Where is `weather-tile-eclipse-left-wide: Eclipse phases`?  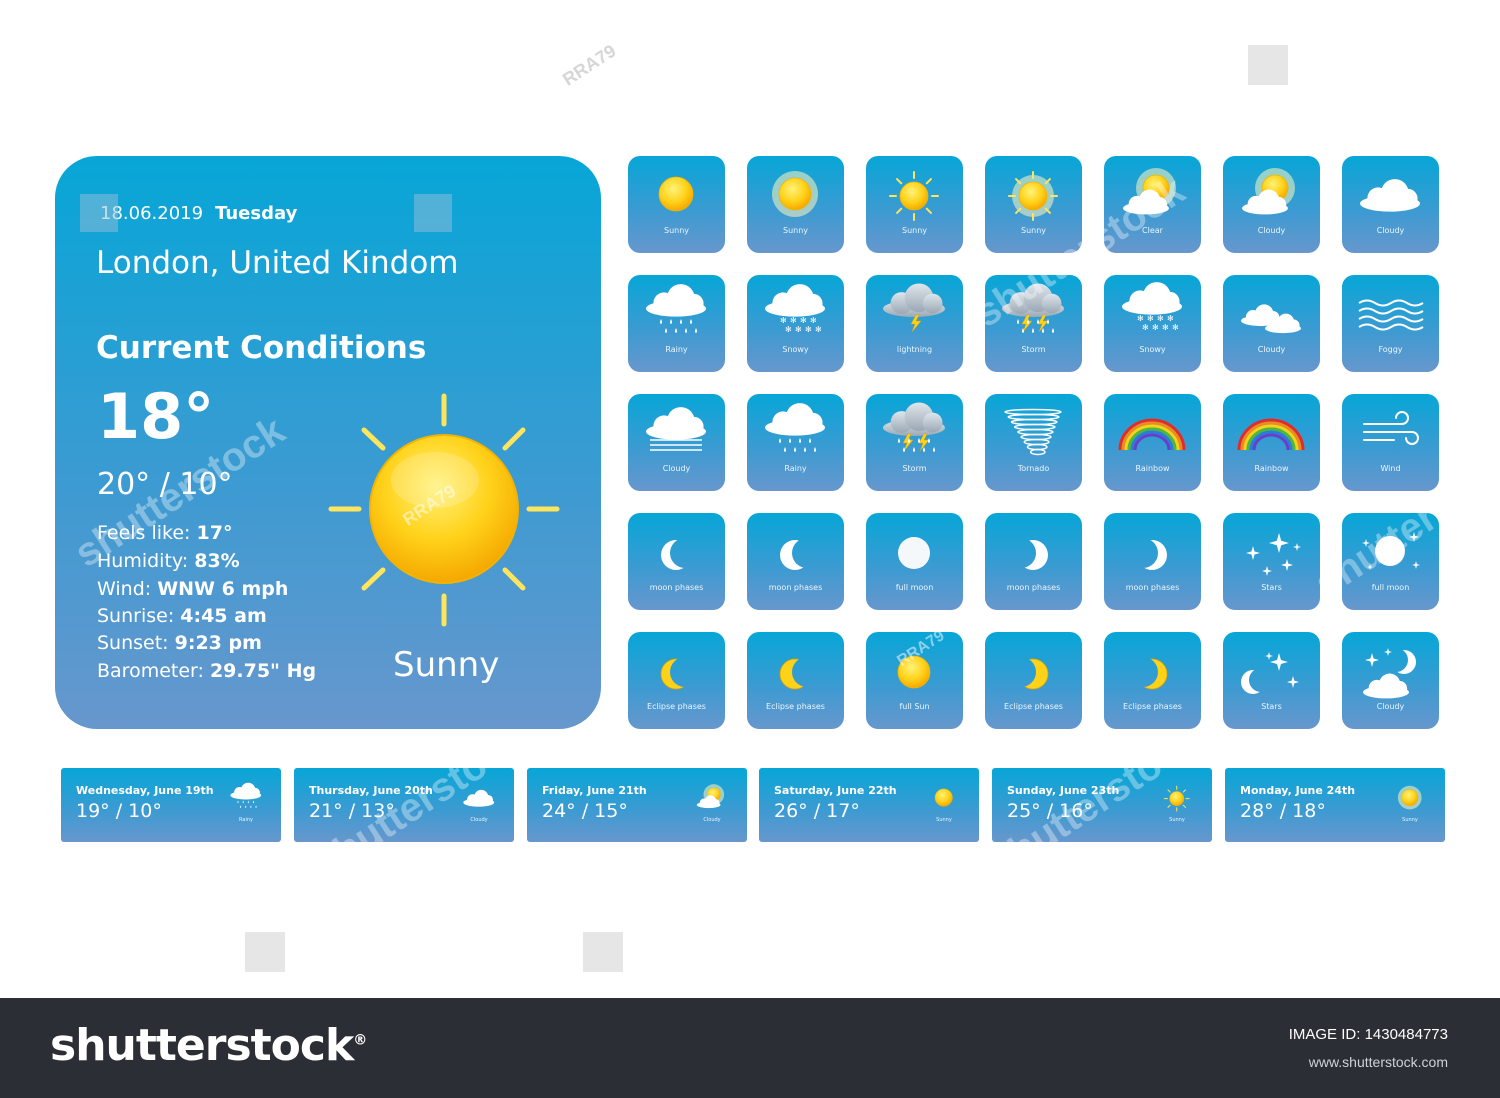
weather-tile-eclipse-left-wide: Eclipse phases is located at coordinates (795, 680).